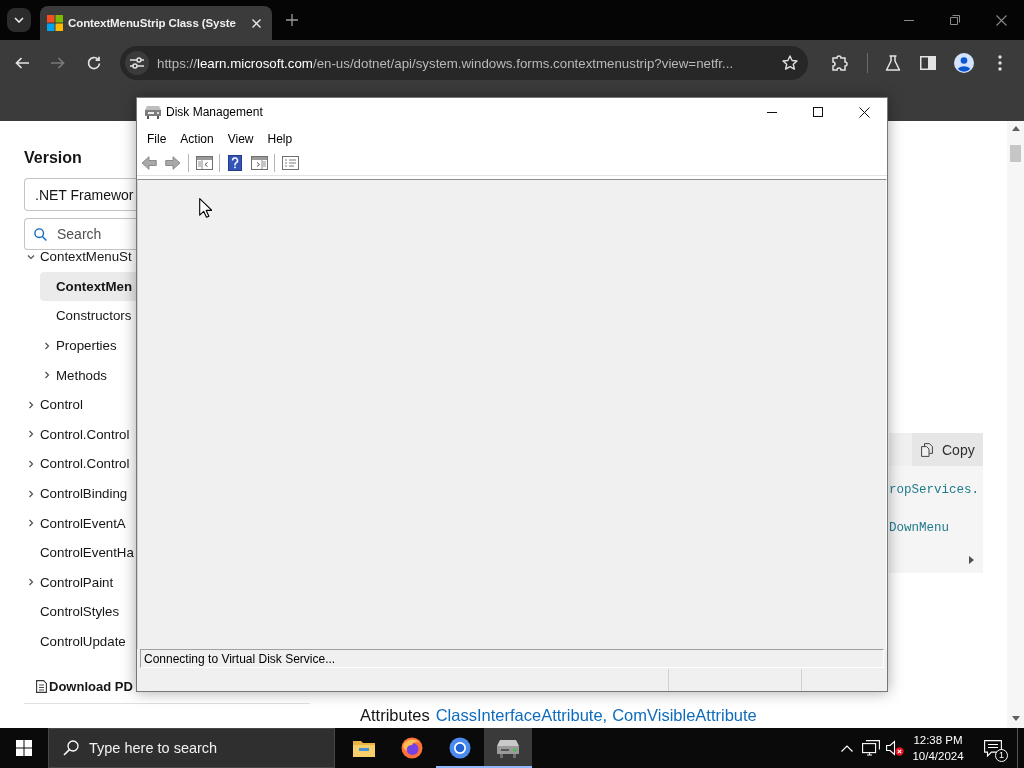 Image resolution: width=1024 pixels, height=768 pixels. What do you see at coordinates (41, 686) in the screenshot?
I see `document-icon` at bounding box center [41, 686].